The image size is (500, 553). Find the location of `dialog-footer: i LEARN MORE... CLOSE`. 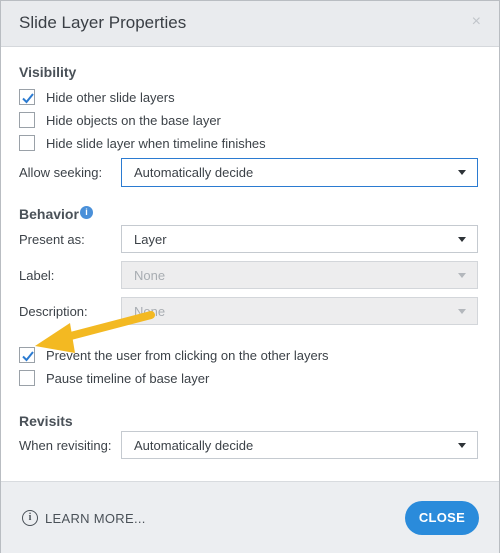

dialog-footer: i LEARN MORE... CLOSE is located at coordinates (250, 517).